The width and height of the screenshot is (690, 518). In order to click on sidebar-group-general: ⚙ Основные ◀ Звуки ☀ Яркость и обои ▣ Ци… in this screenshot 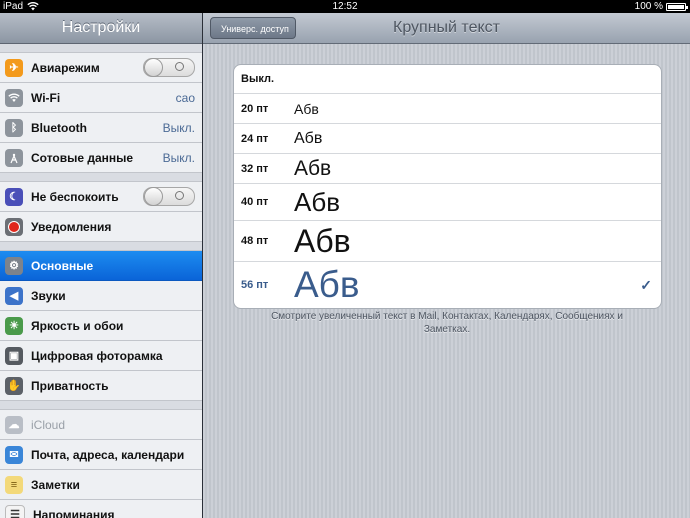, I will do `click(101, 325)`.